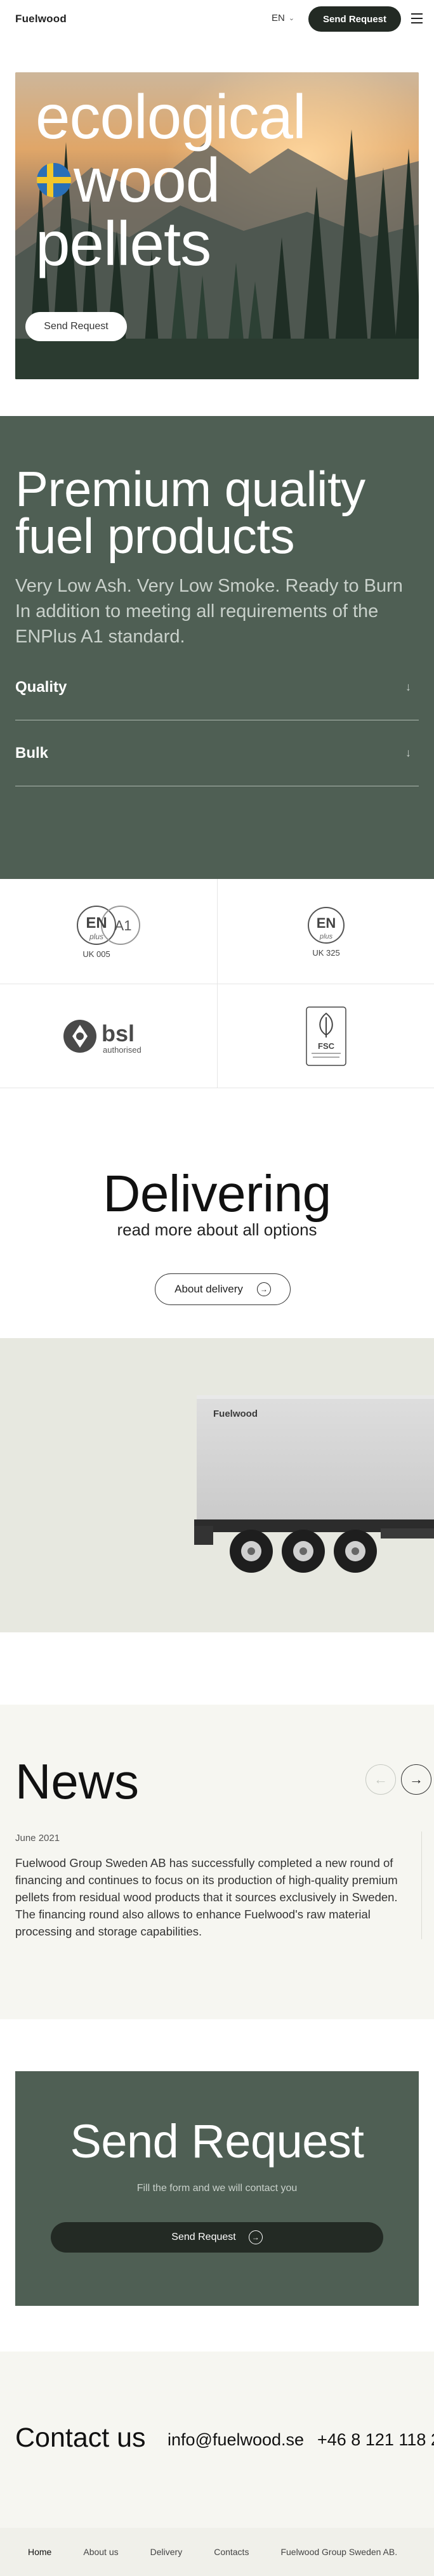 Image resolution: width=434 pixels, height=2576 pixels. Describe the element at coordinates (155, 536) in the screenshot. I see `premium-title-line-2: fuel products` at that location.